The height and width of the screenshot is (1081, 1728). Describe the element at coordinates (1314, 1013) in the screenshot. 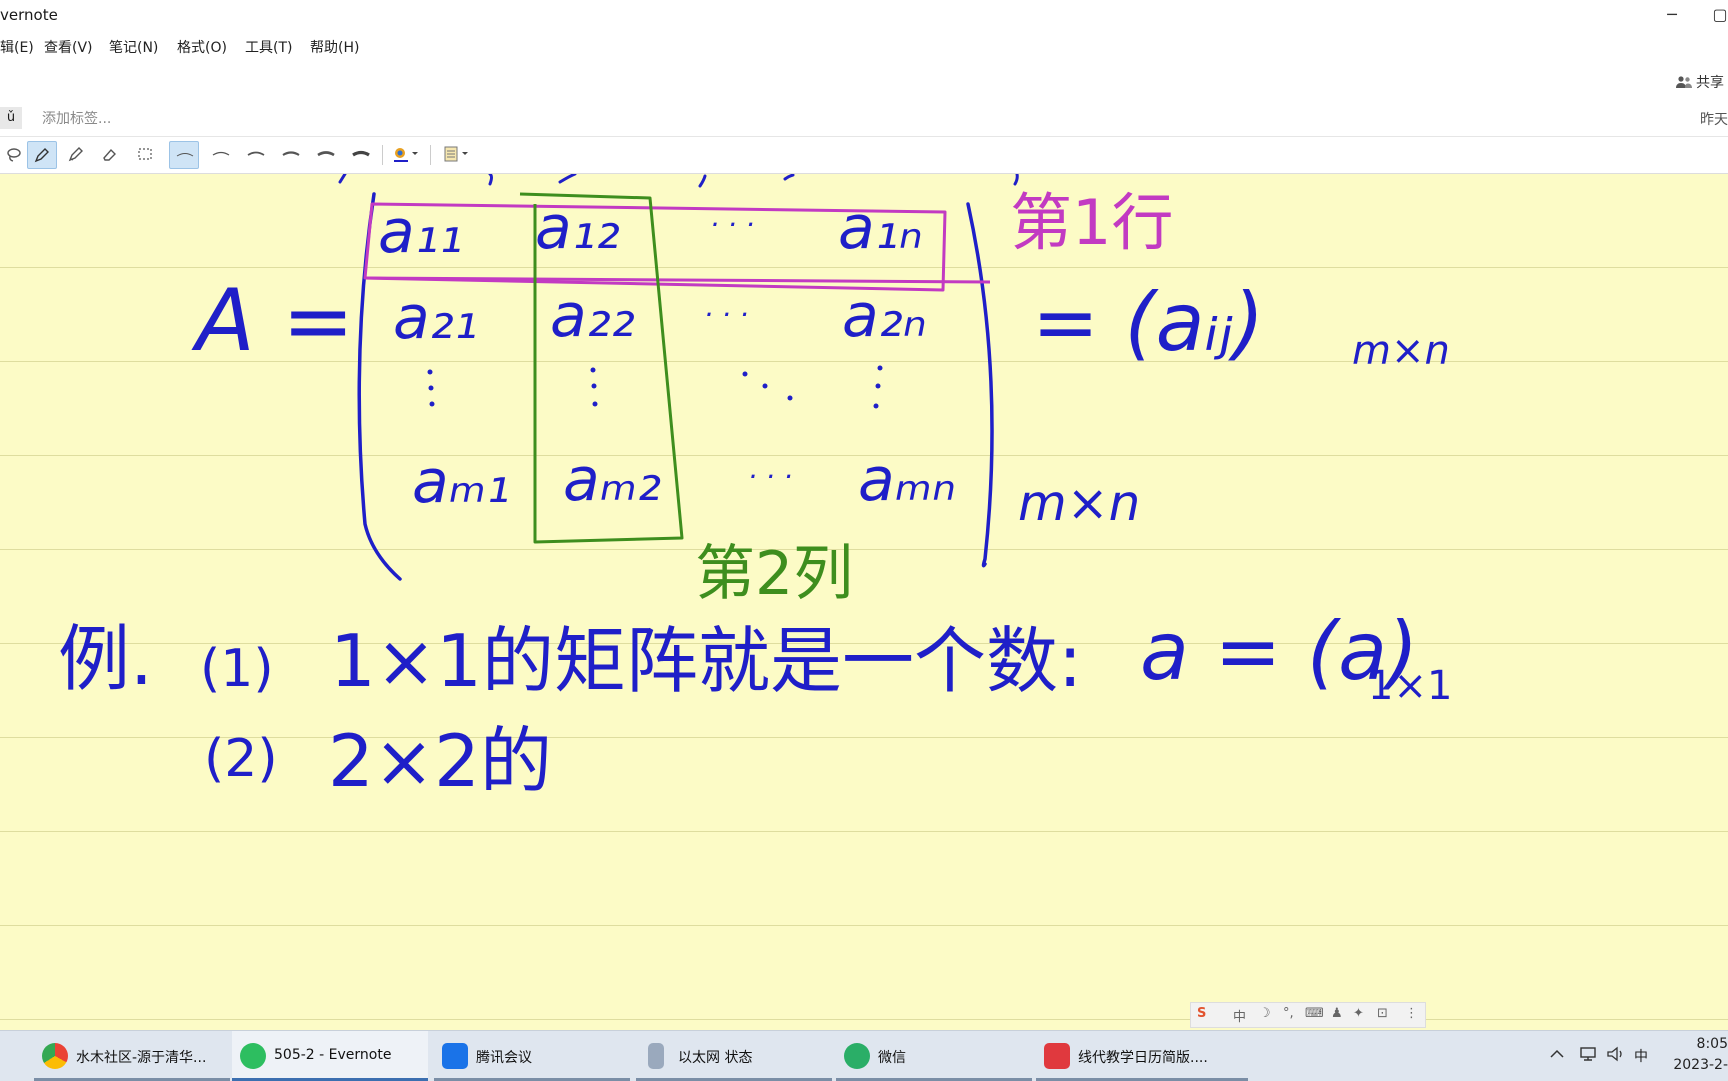

I see `keyboard-icon: ⌨` at that location.